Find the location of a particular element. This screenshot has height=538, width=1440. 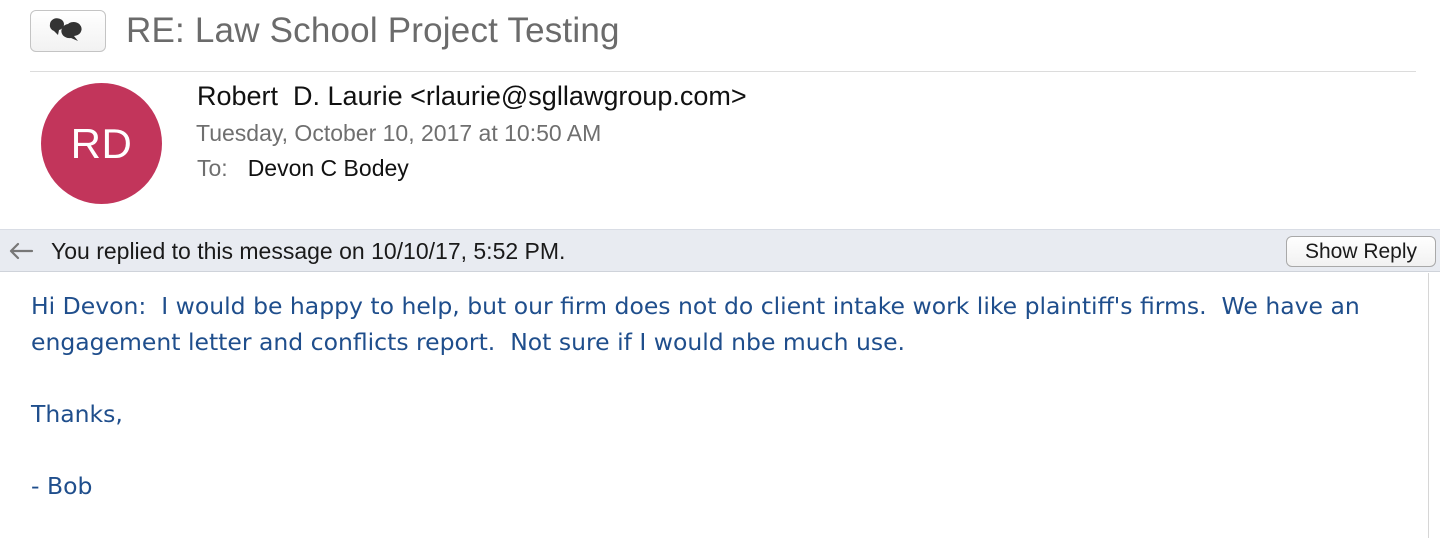

title-divider is located at coordinates (723, 71).